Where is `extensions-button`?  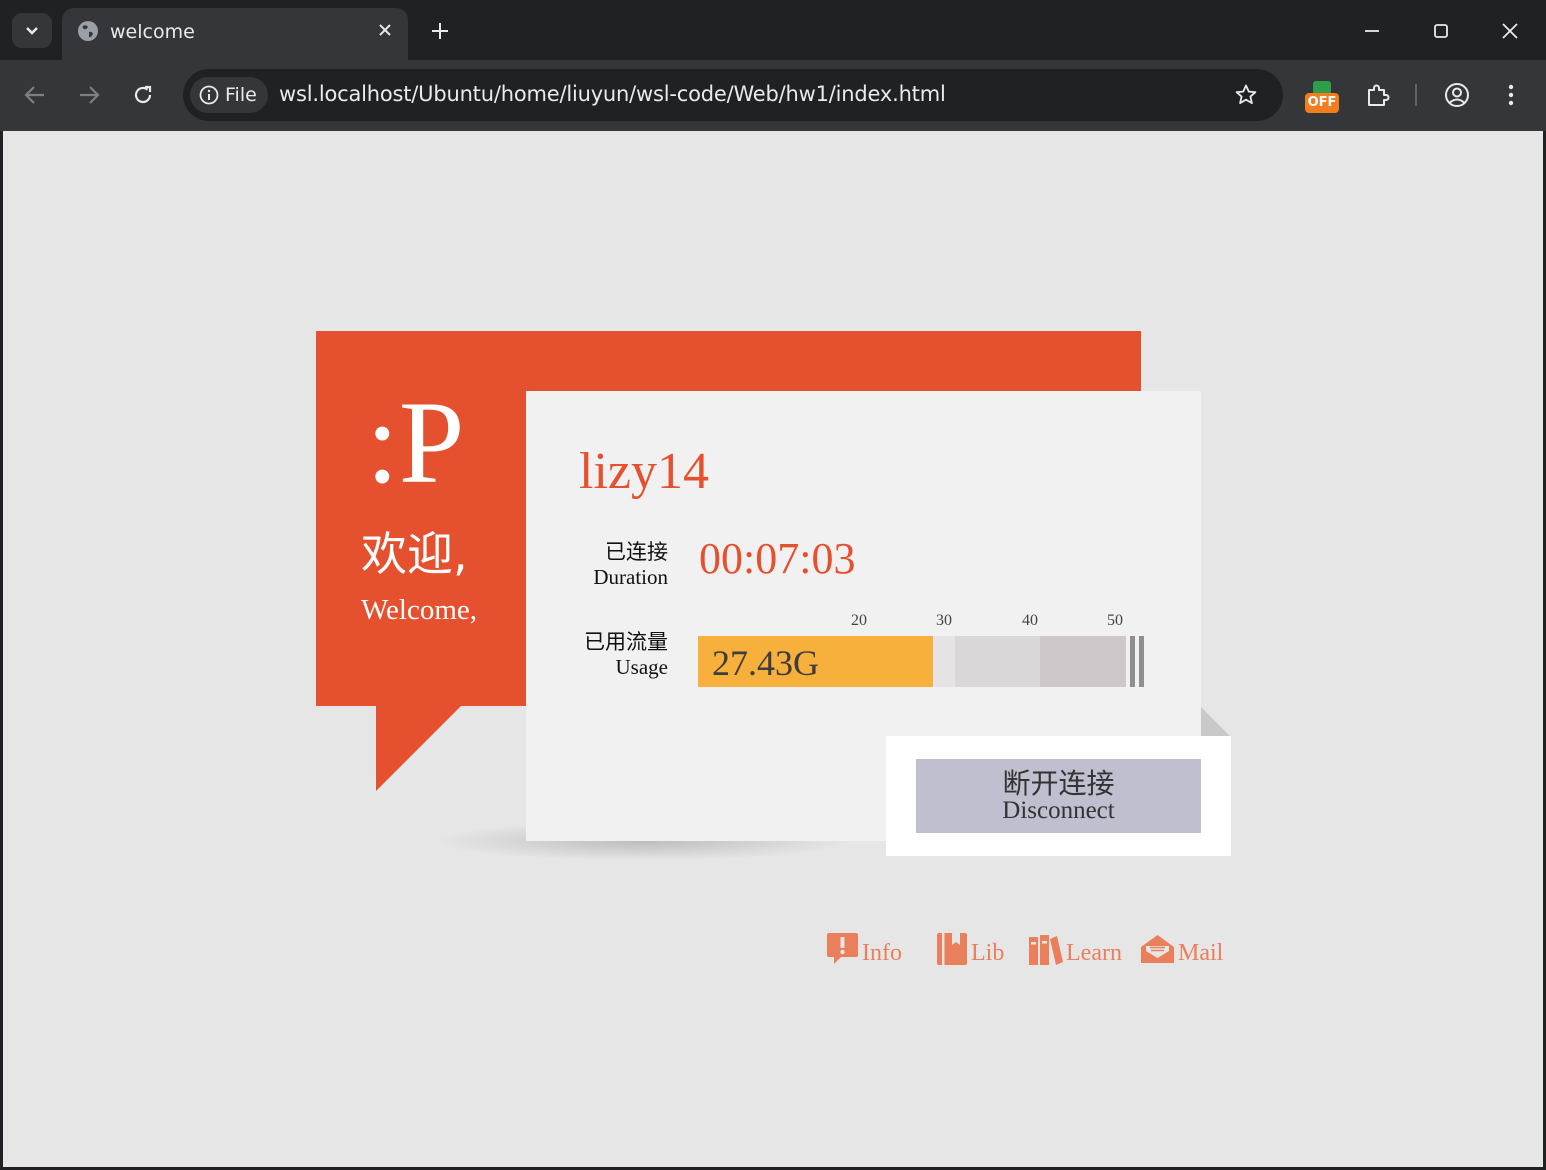 extensions-button is located at coordinates (1378, 95).